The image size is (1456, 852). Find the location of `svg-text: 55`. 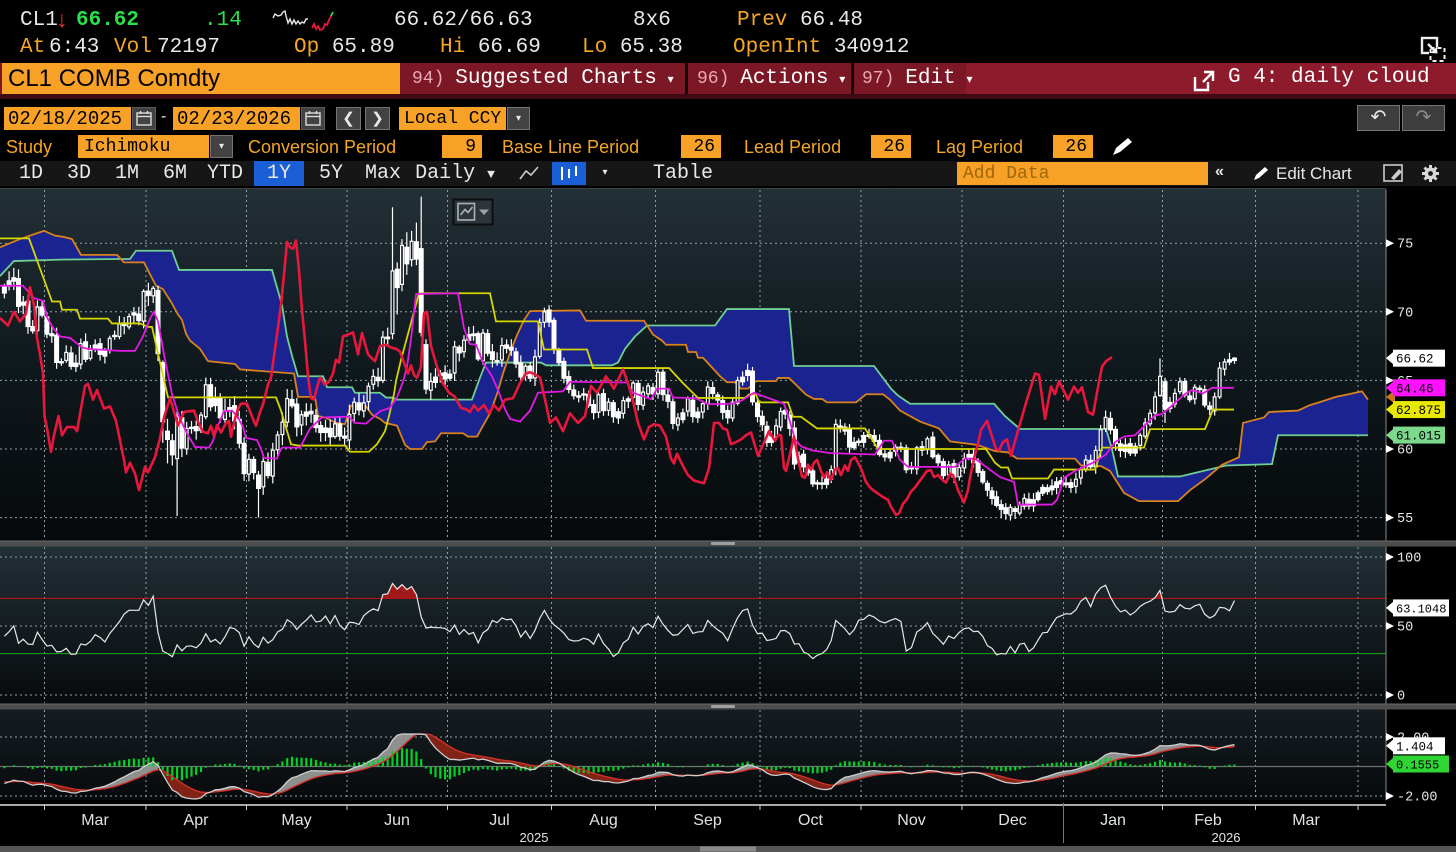

svg-text: 55 is located at coordinates (1405, 519).